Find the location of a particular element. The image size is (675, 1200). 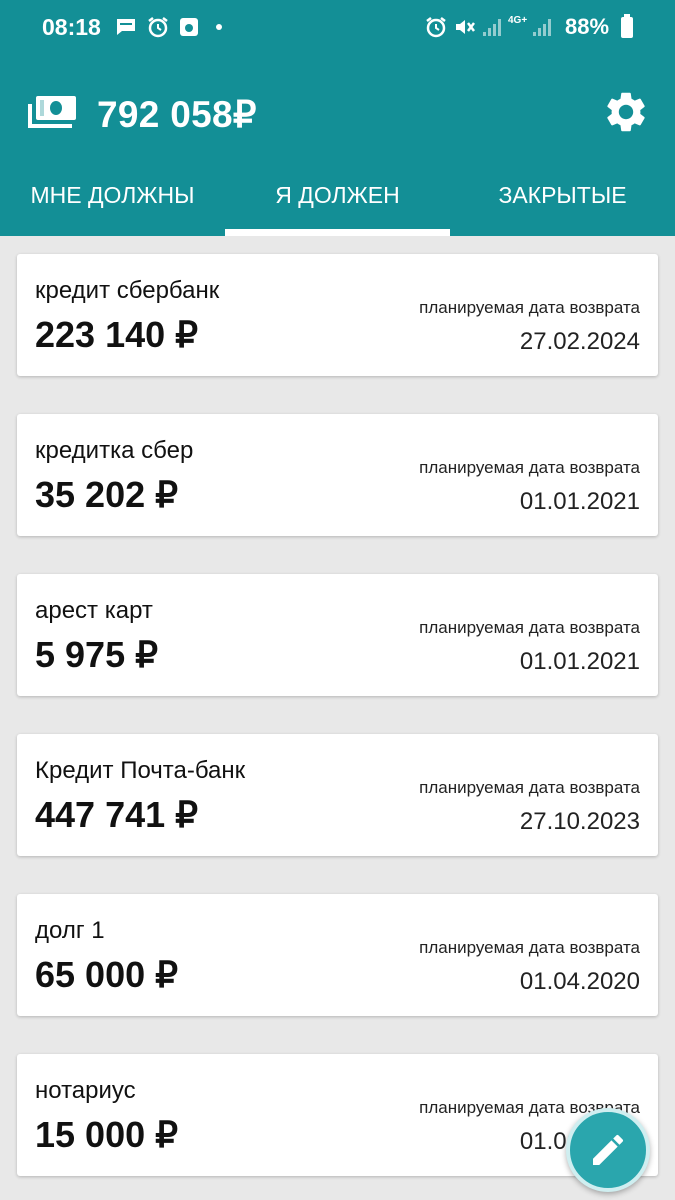

money-stack-icon is located at coordinates (52, 112).